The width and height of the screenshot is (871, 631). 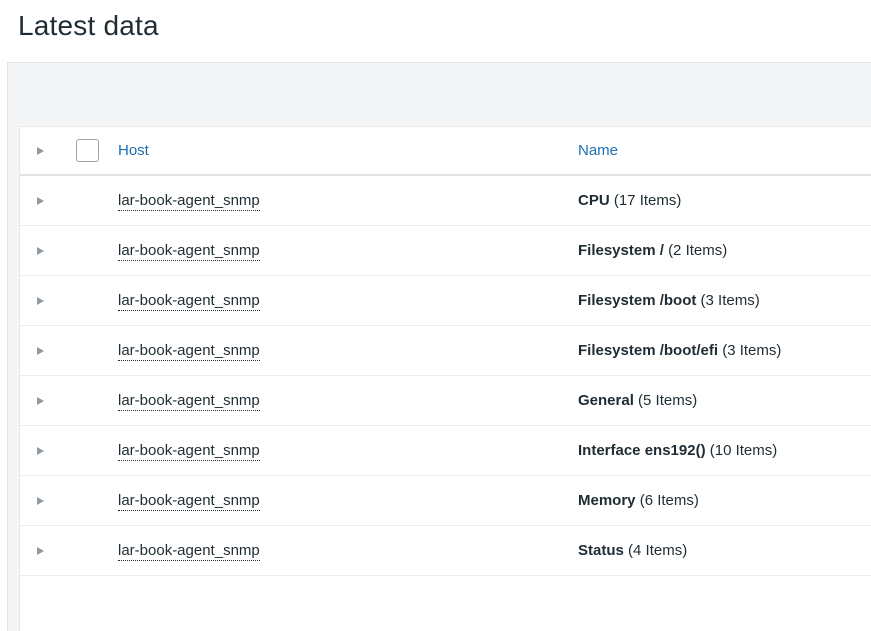 I want to click on application-cell: Filesystem /boot/efi (3 Items), so click(x=724, y=350).